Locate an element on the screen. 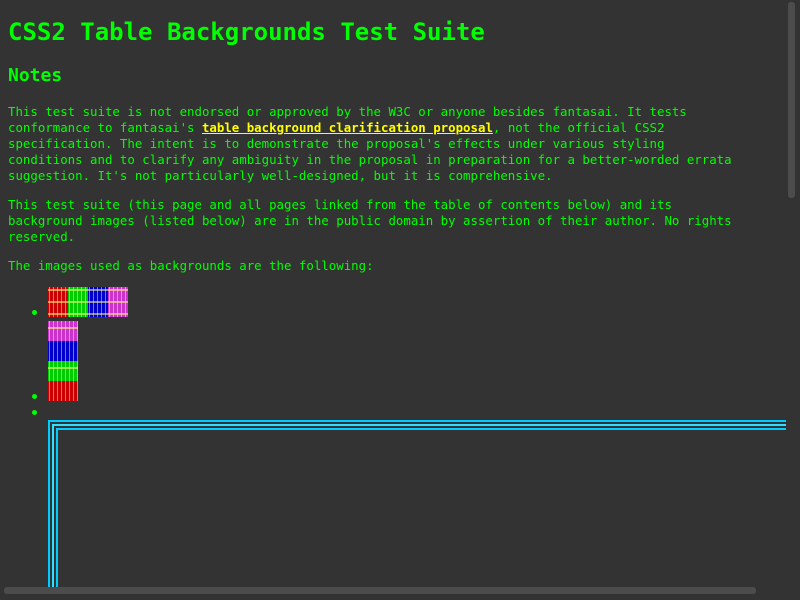  vertical-stripes-image is located at coordinates (63, 361).